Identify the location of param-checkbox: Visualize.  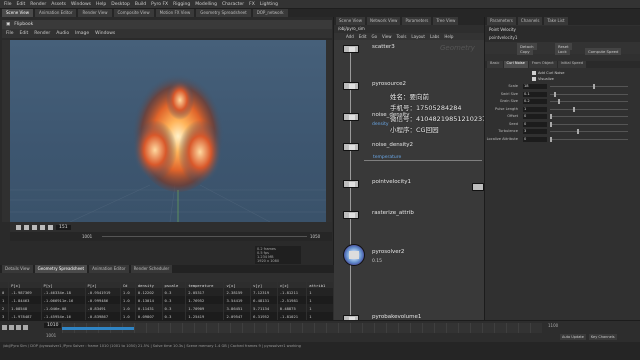
(543, 79).